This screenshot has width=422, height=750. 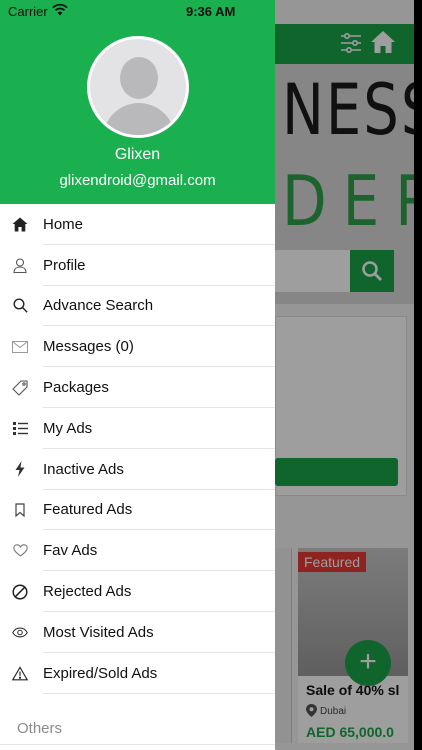 I want to click on menu-item-label: Inactive Ads, so click(x=83, y=469).